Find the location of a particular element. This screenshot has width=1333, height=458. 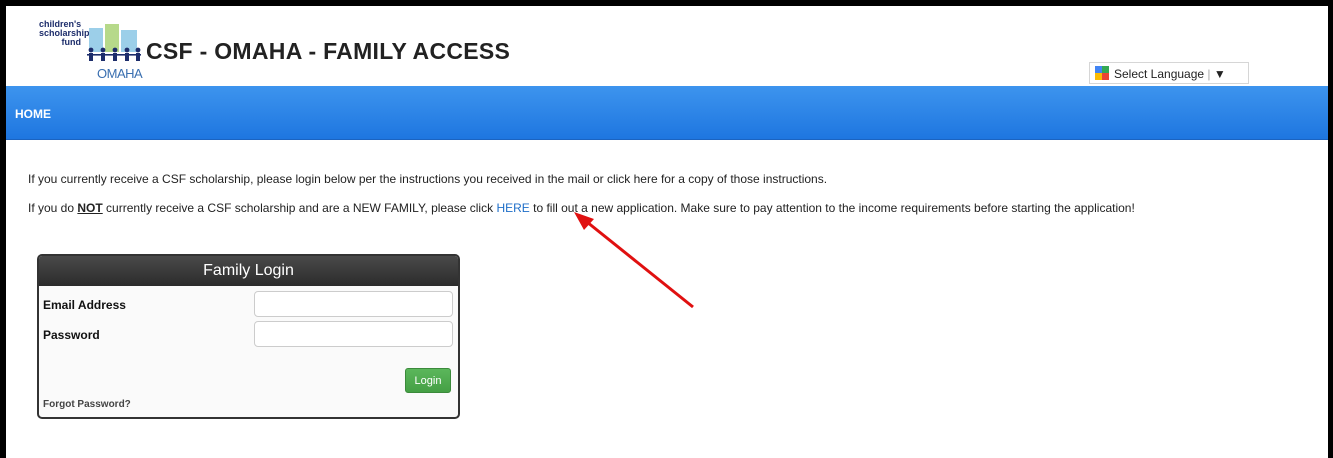

nav-bar: HOME is located at coordinates (667, 113).